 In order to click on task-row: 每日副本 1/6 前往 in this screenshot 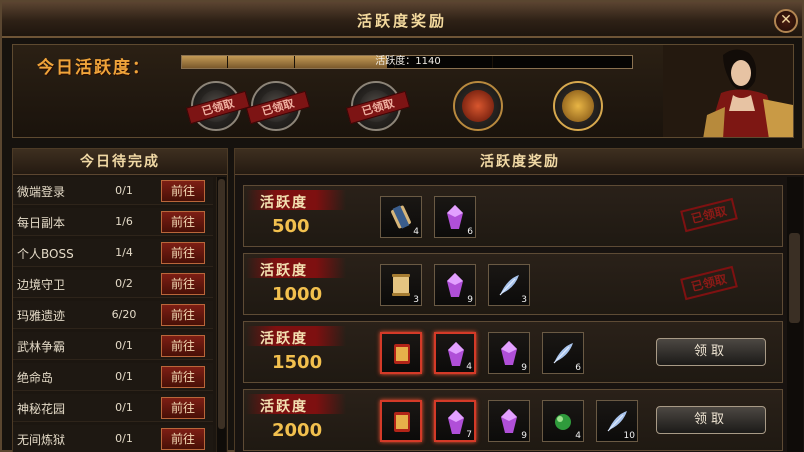, I will do `click(113, 222)`.